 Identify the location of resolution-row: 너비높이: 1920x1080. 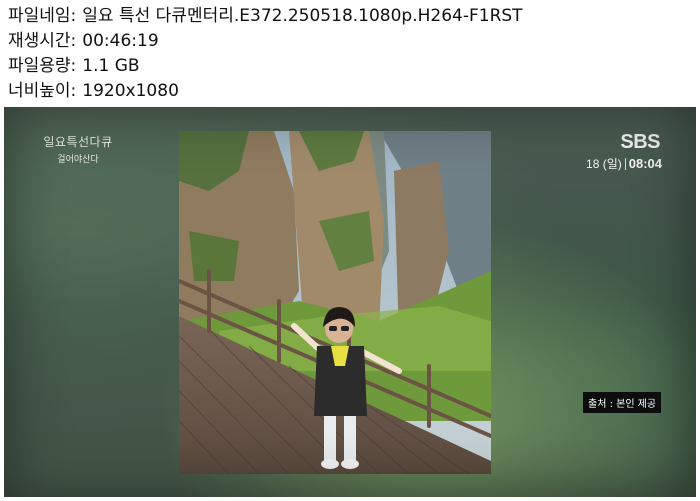
(265, 91).